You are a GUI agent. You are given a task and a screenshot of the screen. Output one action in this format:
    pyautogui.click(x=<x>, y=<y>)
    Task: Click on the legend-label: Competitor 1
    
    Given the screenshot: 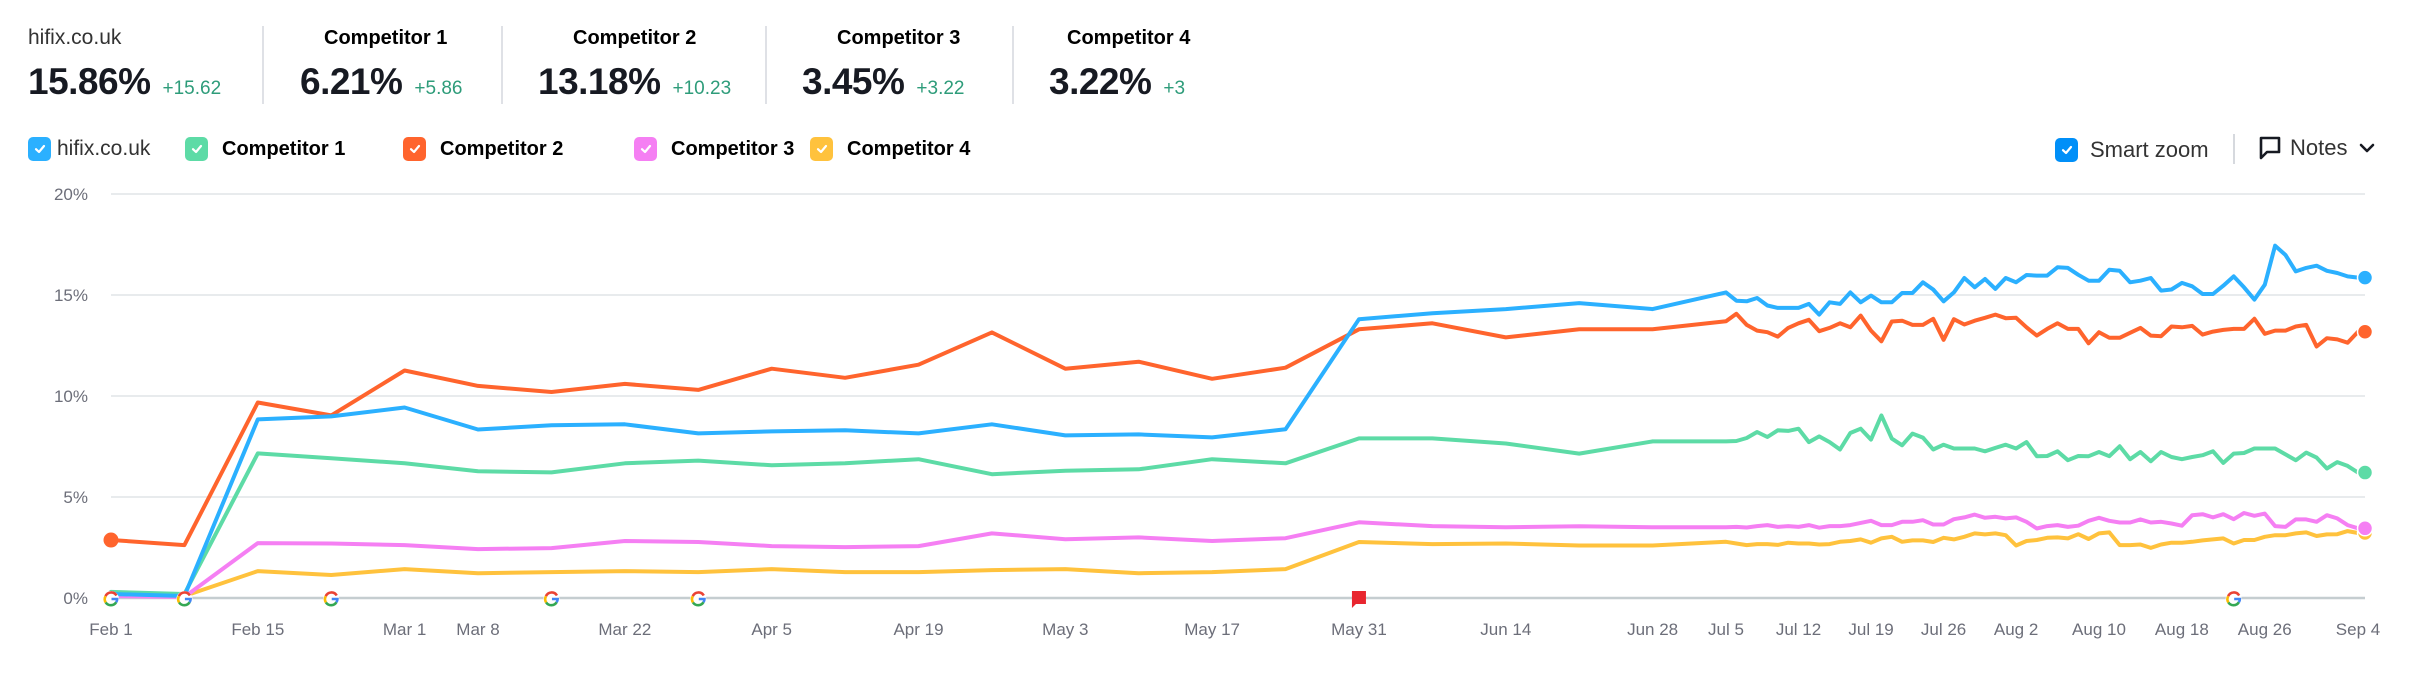 What is the action you would take?
    pyautogui.click(x=284, y=148)
    